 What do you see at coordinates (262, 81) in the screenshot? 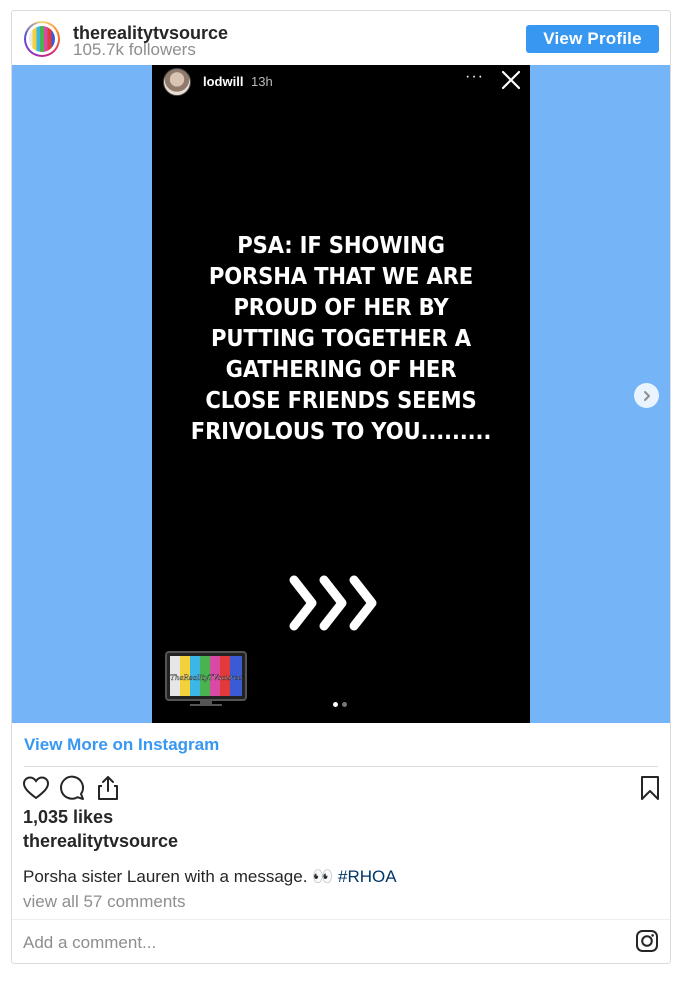
I see `story-timestamp: 13h` at bounding box center [262, 81].